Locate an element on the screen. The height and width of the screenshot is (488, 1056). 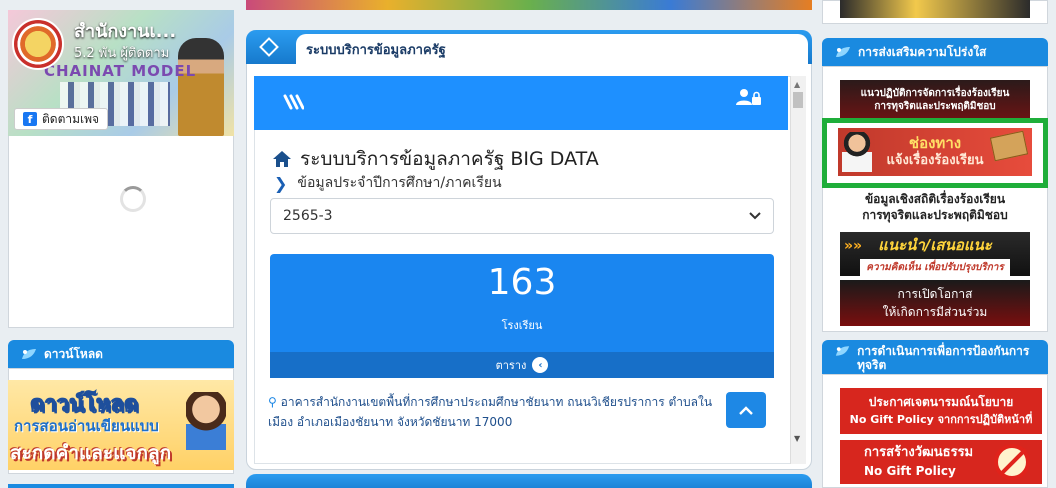
banner-line: ประกาศเจตนารมณ์นโยบาย is located at coordinates (941, 402).